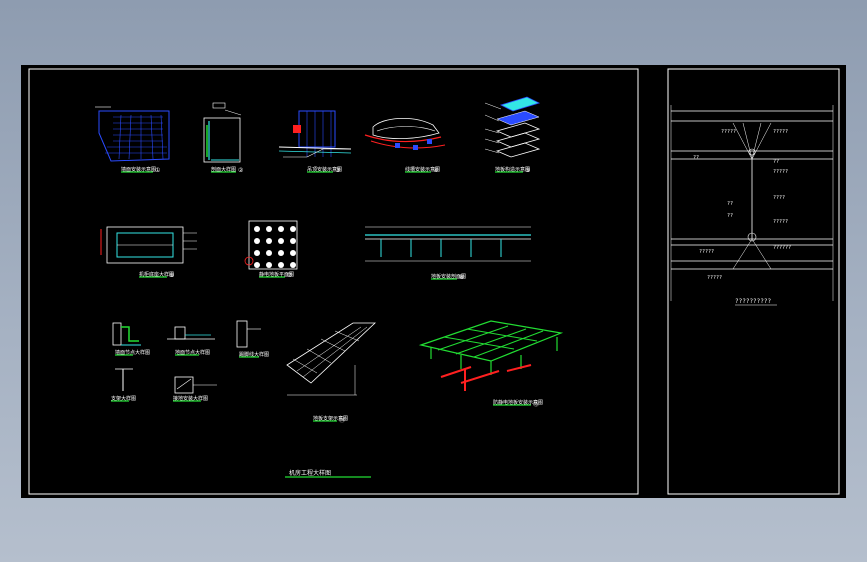  What do you see at coordinates (271, 249) in the screenshot?
I see `detail-floor-plan: 静电地板平面图 ⑦` at bounding box center [271, 249].